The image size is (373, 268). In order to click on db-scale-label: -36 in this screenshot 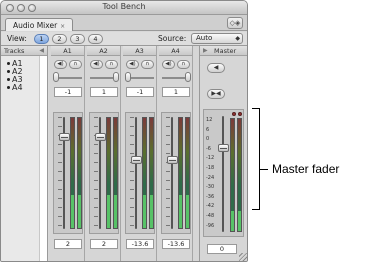, I will do `click(210, 196)`.